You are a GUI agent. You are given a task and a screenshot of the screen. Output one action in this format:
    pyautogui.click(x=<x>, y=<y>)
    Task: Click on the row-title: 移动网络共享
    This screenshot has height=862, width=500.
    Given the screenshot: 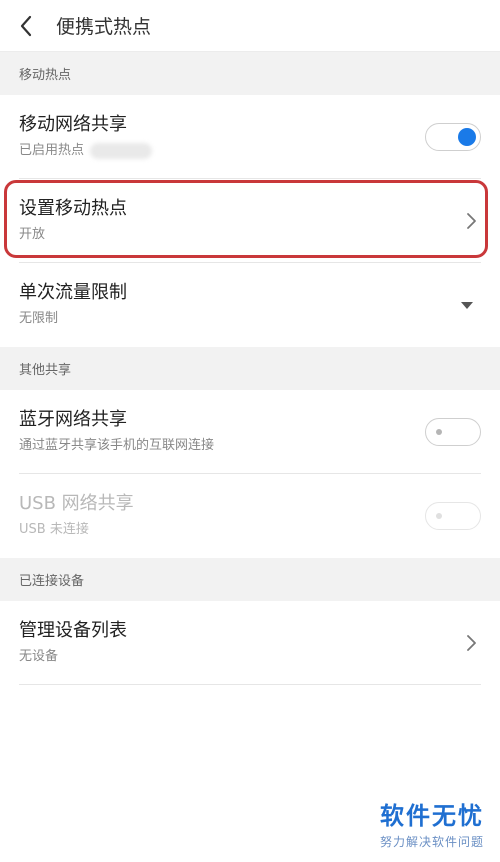 What is the action you would take?
    pyautogui.click(x=73, y=124)
    